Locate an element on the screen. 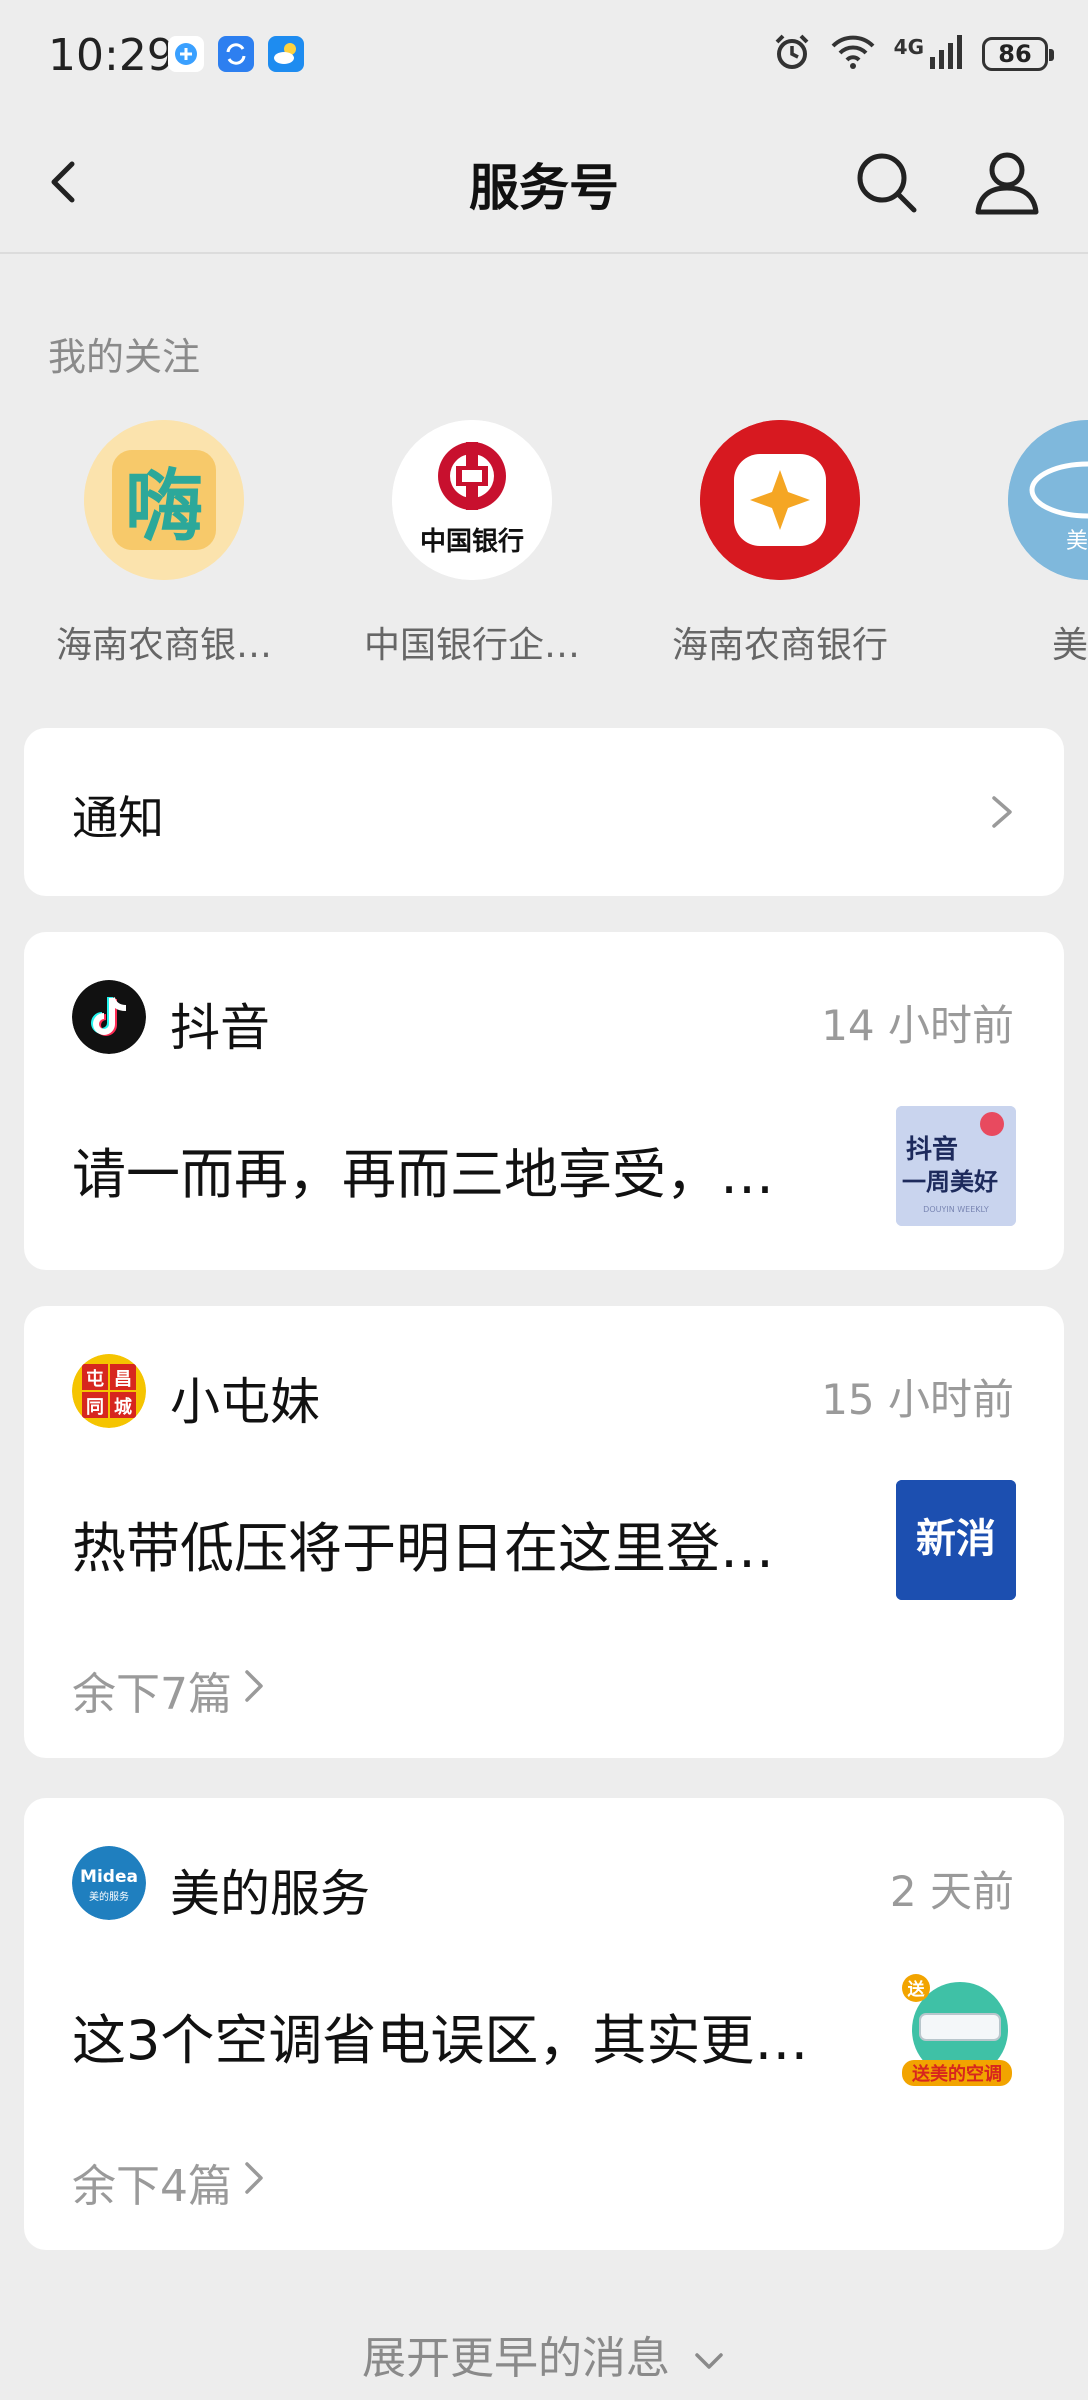 Image resolution: width=1088 pixels, height=2400 pixels. battery-icon: 86 is located at coordinates (1018, 54).